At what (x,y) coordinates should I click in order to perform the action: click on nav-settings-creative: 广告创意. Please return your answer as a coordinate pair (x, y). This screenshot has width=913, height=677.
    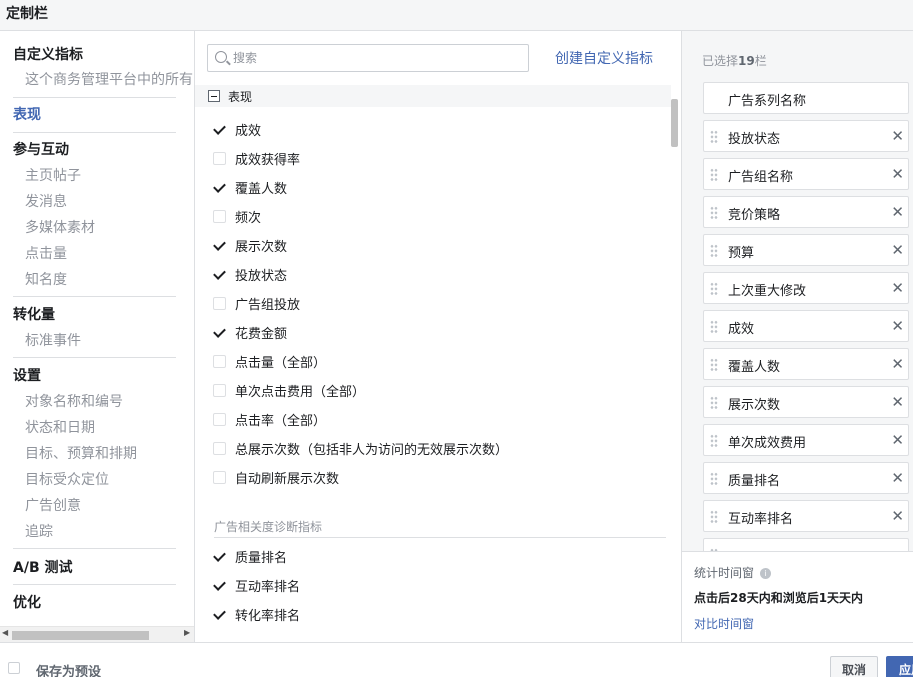
    Looking at the image, I should click on (53, 505).